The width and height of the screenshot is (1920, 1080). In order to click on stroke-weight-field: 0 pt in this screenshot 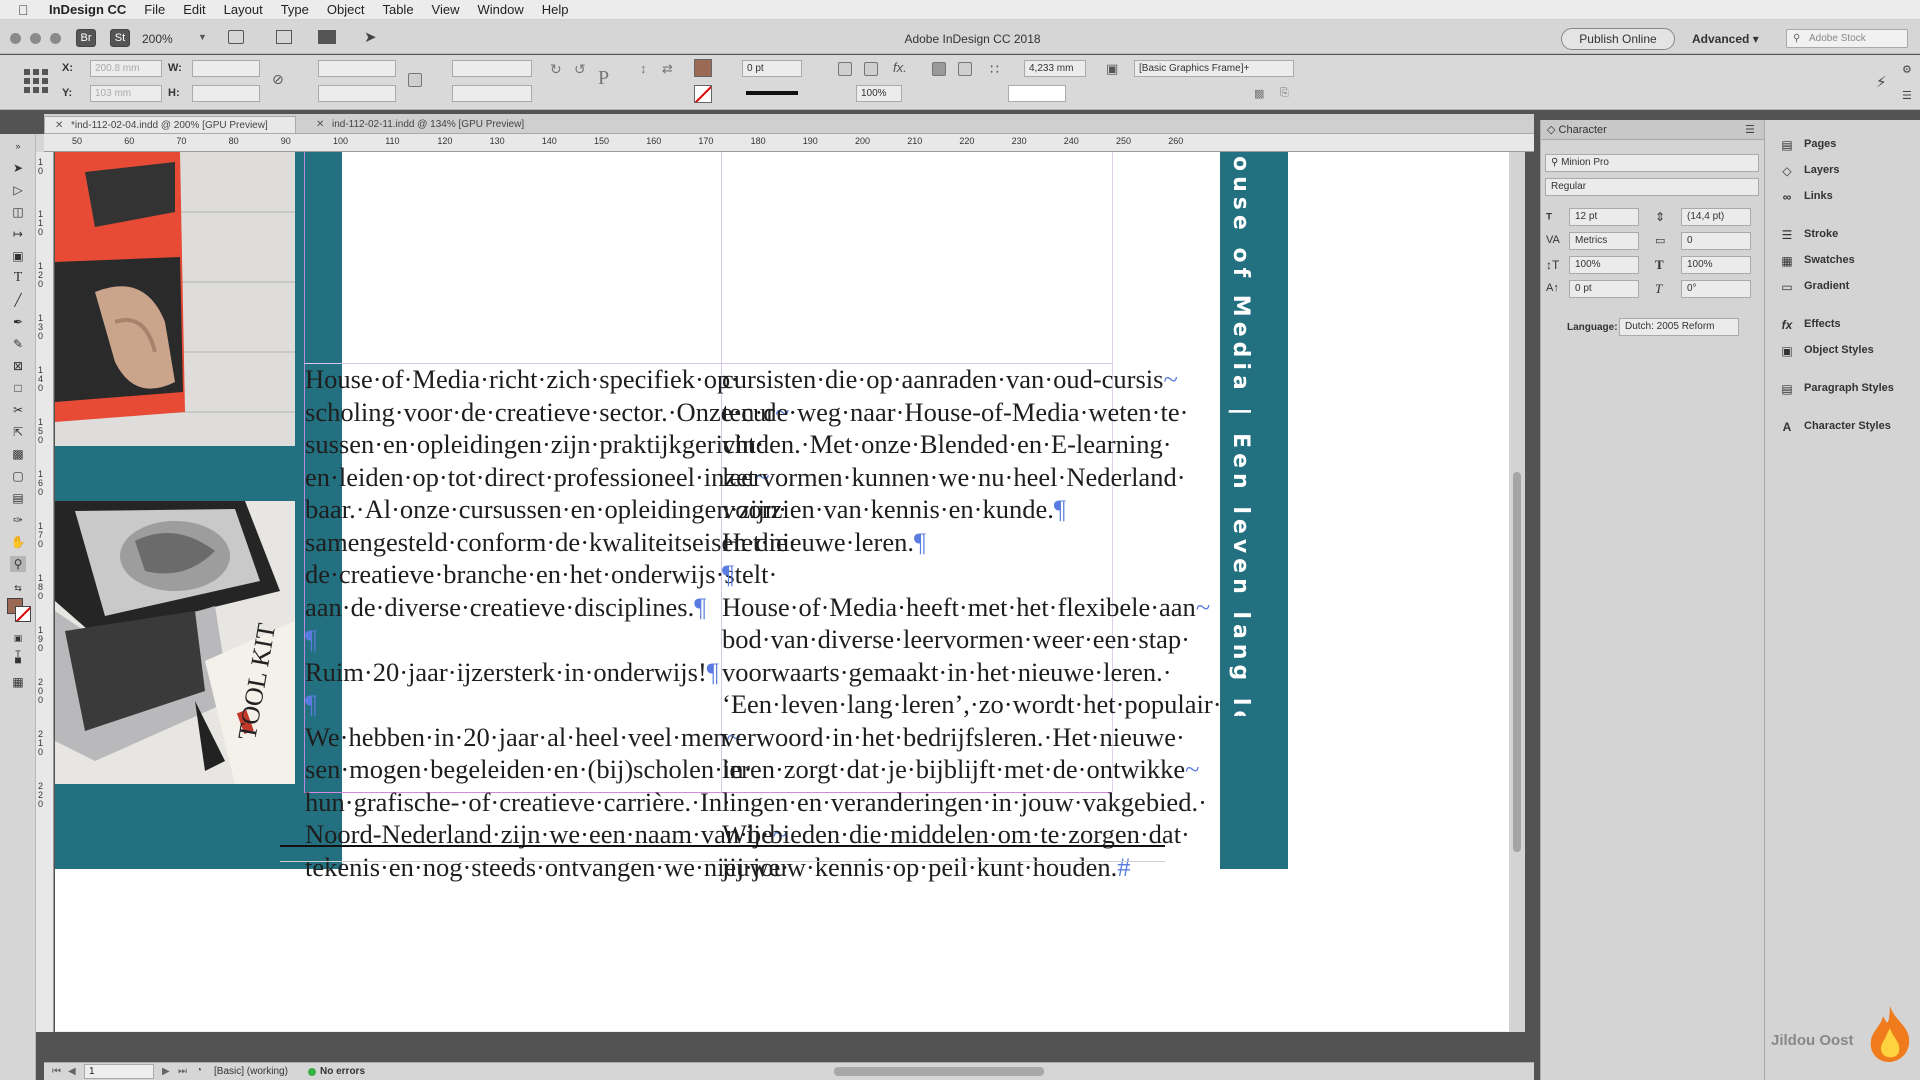, I will do `click(772, 68)`.